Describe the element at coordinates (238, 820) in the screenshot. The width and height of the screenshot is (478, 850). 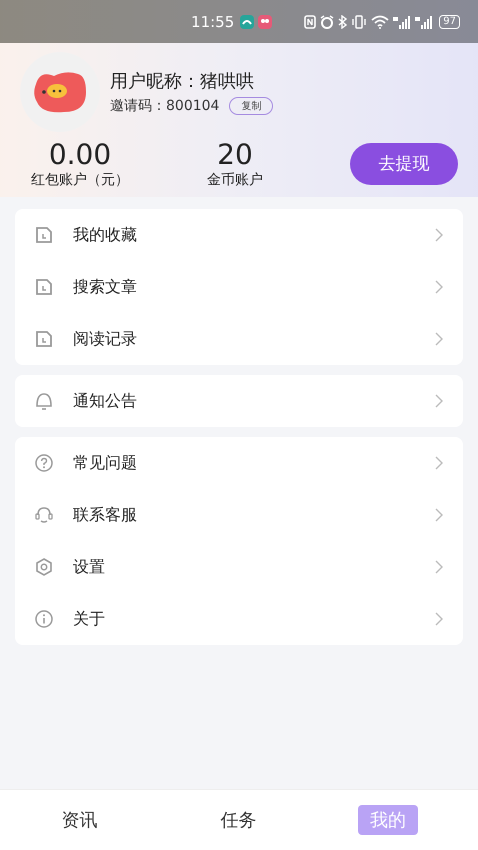
I see `nav-tab: 任务` at that location.